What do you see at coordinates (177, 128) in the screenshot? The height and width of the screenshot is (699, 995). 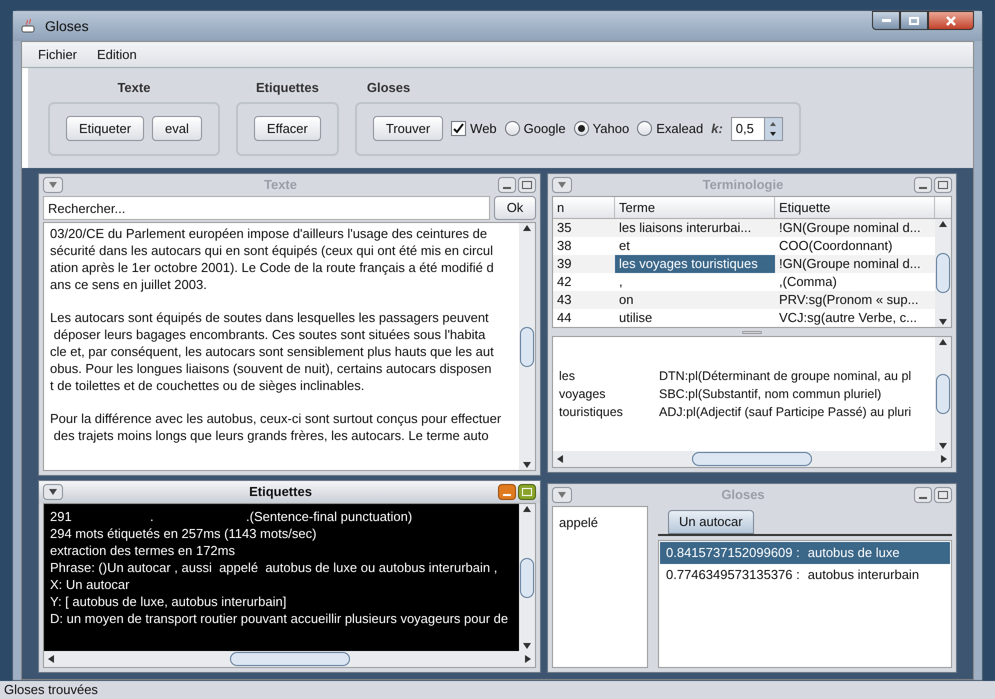 I see `toolbar-button: eval` at bounding box center [177, 128].